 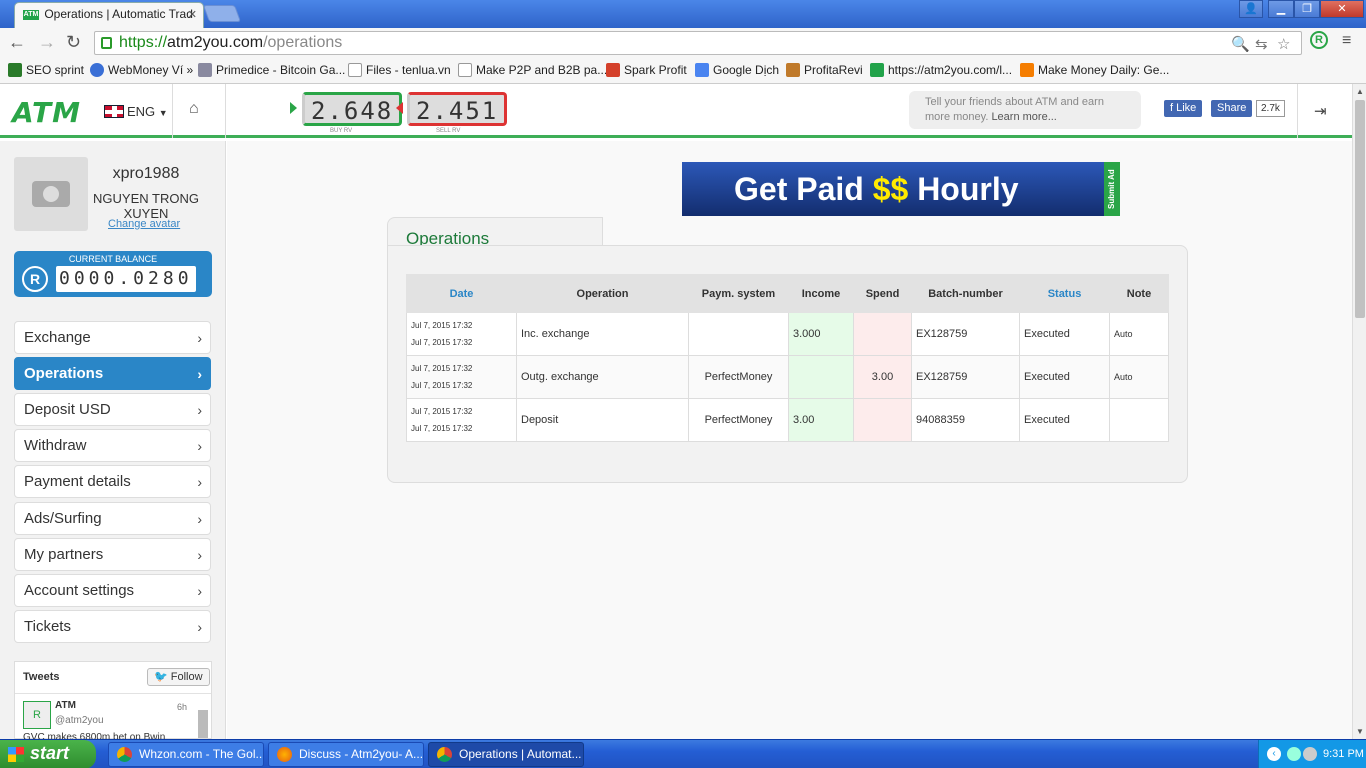 What do you see at coordinates (1183, 108) in the screenshot?
I see `facebook-like-button: f Like` at bounding box center [1183, 108].